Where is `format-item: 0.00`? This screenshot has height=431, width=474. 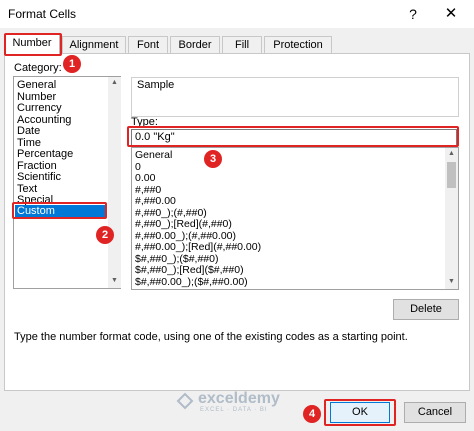
format-item: 0.00 is located at coordinates (145, 178).